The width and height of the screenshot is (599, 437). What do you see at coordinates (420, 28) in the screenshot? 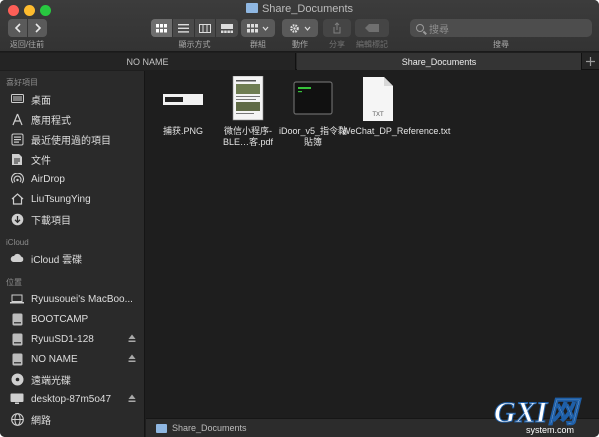
I see `search-icon` at bounding box center [420, 28].